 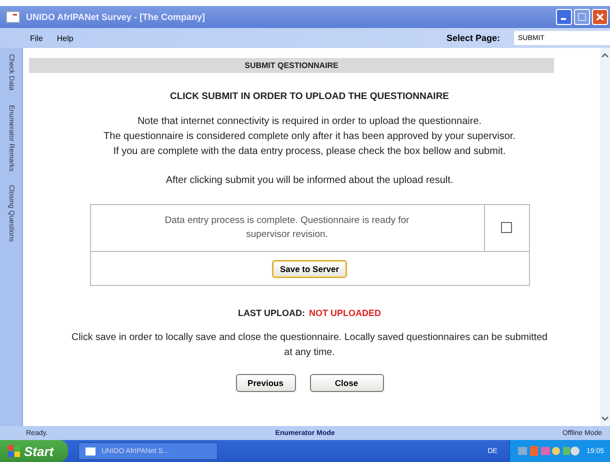 I want to click on close-icon, so click(x=600, y=17).